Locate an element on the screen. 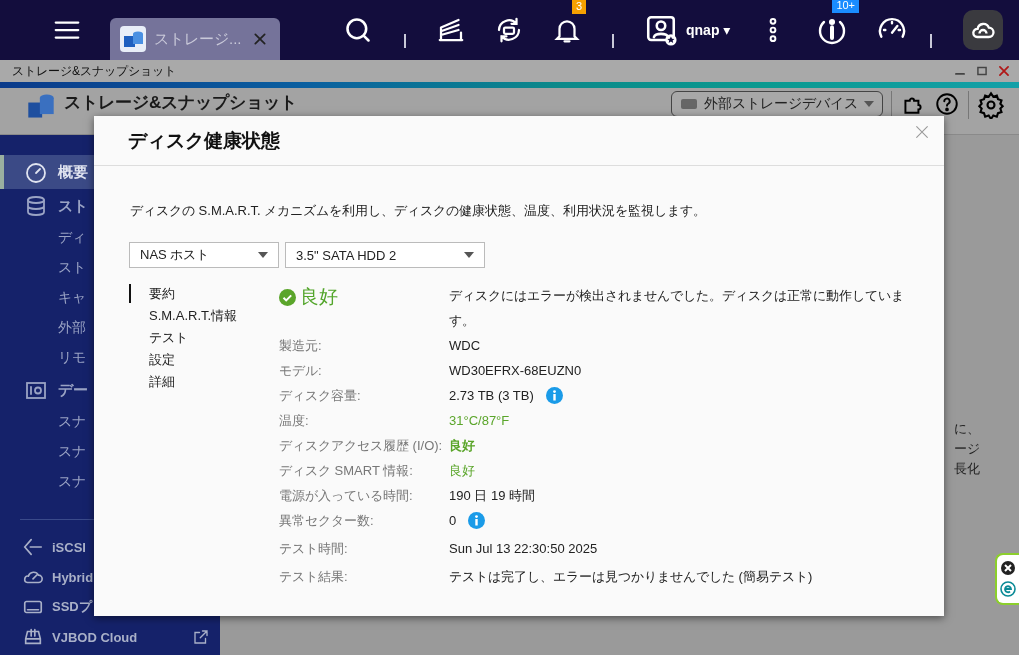 The image size is (1019, 655). dialog-description: ディスクの S.M.A.R.T. メカニズムを利用し、ディスクの健康状態、温度、利用状況を監視します。 is located at coordinates (419, 211).